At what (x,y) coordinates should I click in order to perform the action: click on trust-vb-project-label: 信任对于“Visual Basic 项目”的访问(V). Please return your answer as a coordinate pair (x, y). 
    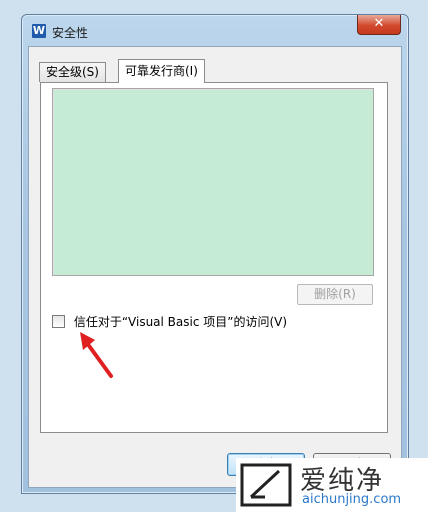
    Looking at the image, I should click on (180, 322).